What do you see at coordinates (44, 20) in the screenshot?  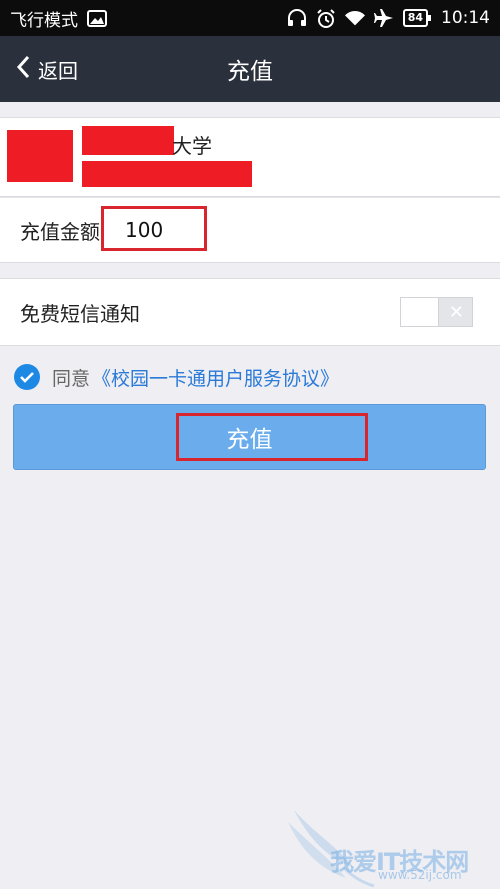 I see `airplane-mode-label: 飞行模式` at bounding box center [44, 20].